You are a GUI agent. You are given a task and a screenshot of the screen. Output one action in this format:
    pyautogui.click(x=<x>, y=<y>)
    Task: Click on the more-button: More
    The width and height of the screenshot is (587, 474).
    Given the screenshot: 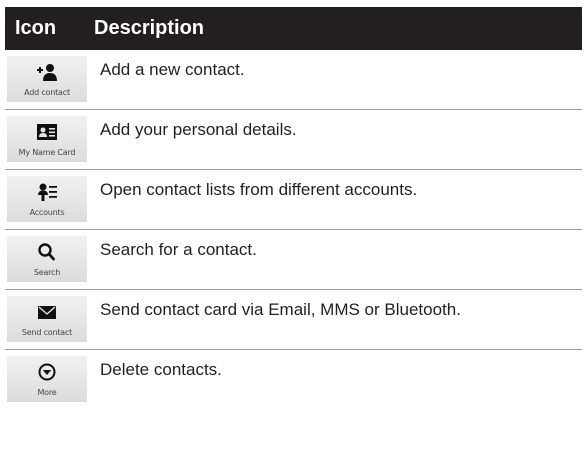 What is the action you would take?
    pyautogui.click(x=47, y=379)
    